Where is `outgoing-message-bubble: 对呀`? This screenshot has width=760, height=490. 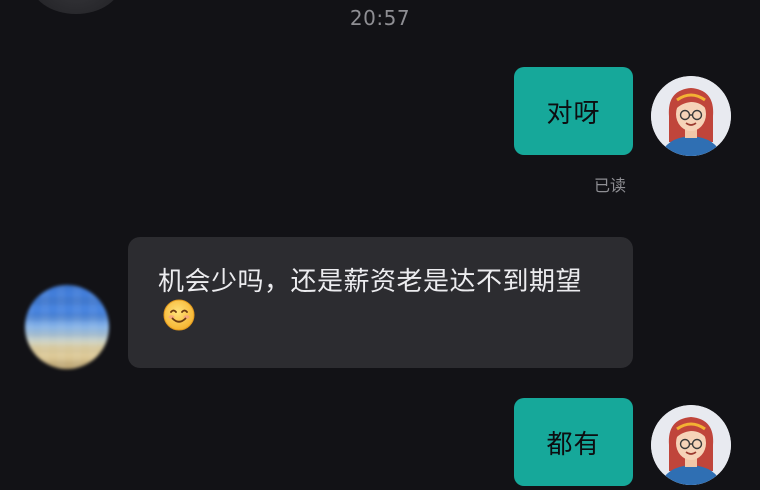
outgoing-message-bubble: 对呀 is located at coordinates (573, 111).